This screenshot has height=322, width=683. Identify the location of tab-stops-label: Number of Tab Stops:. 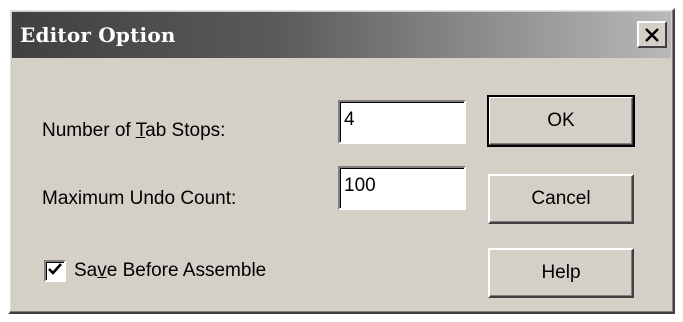
(133, 131).